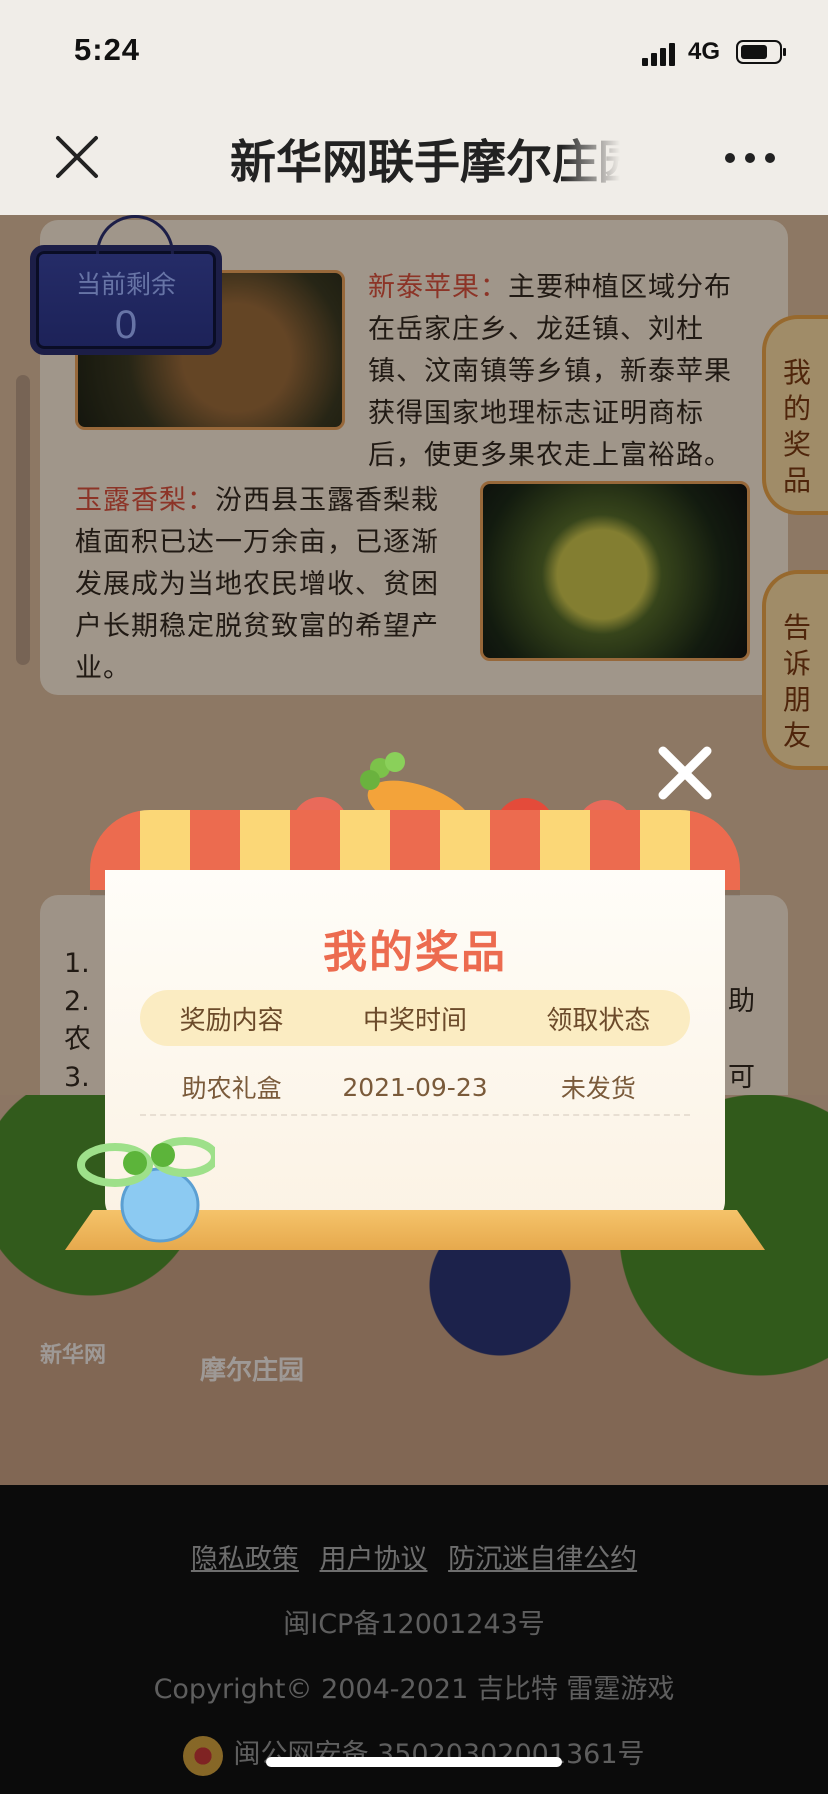  Describe the element at coordinates (415, 952) in the screenshot. I see `modal-title: 我的奖品` at that location.